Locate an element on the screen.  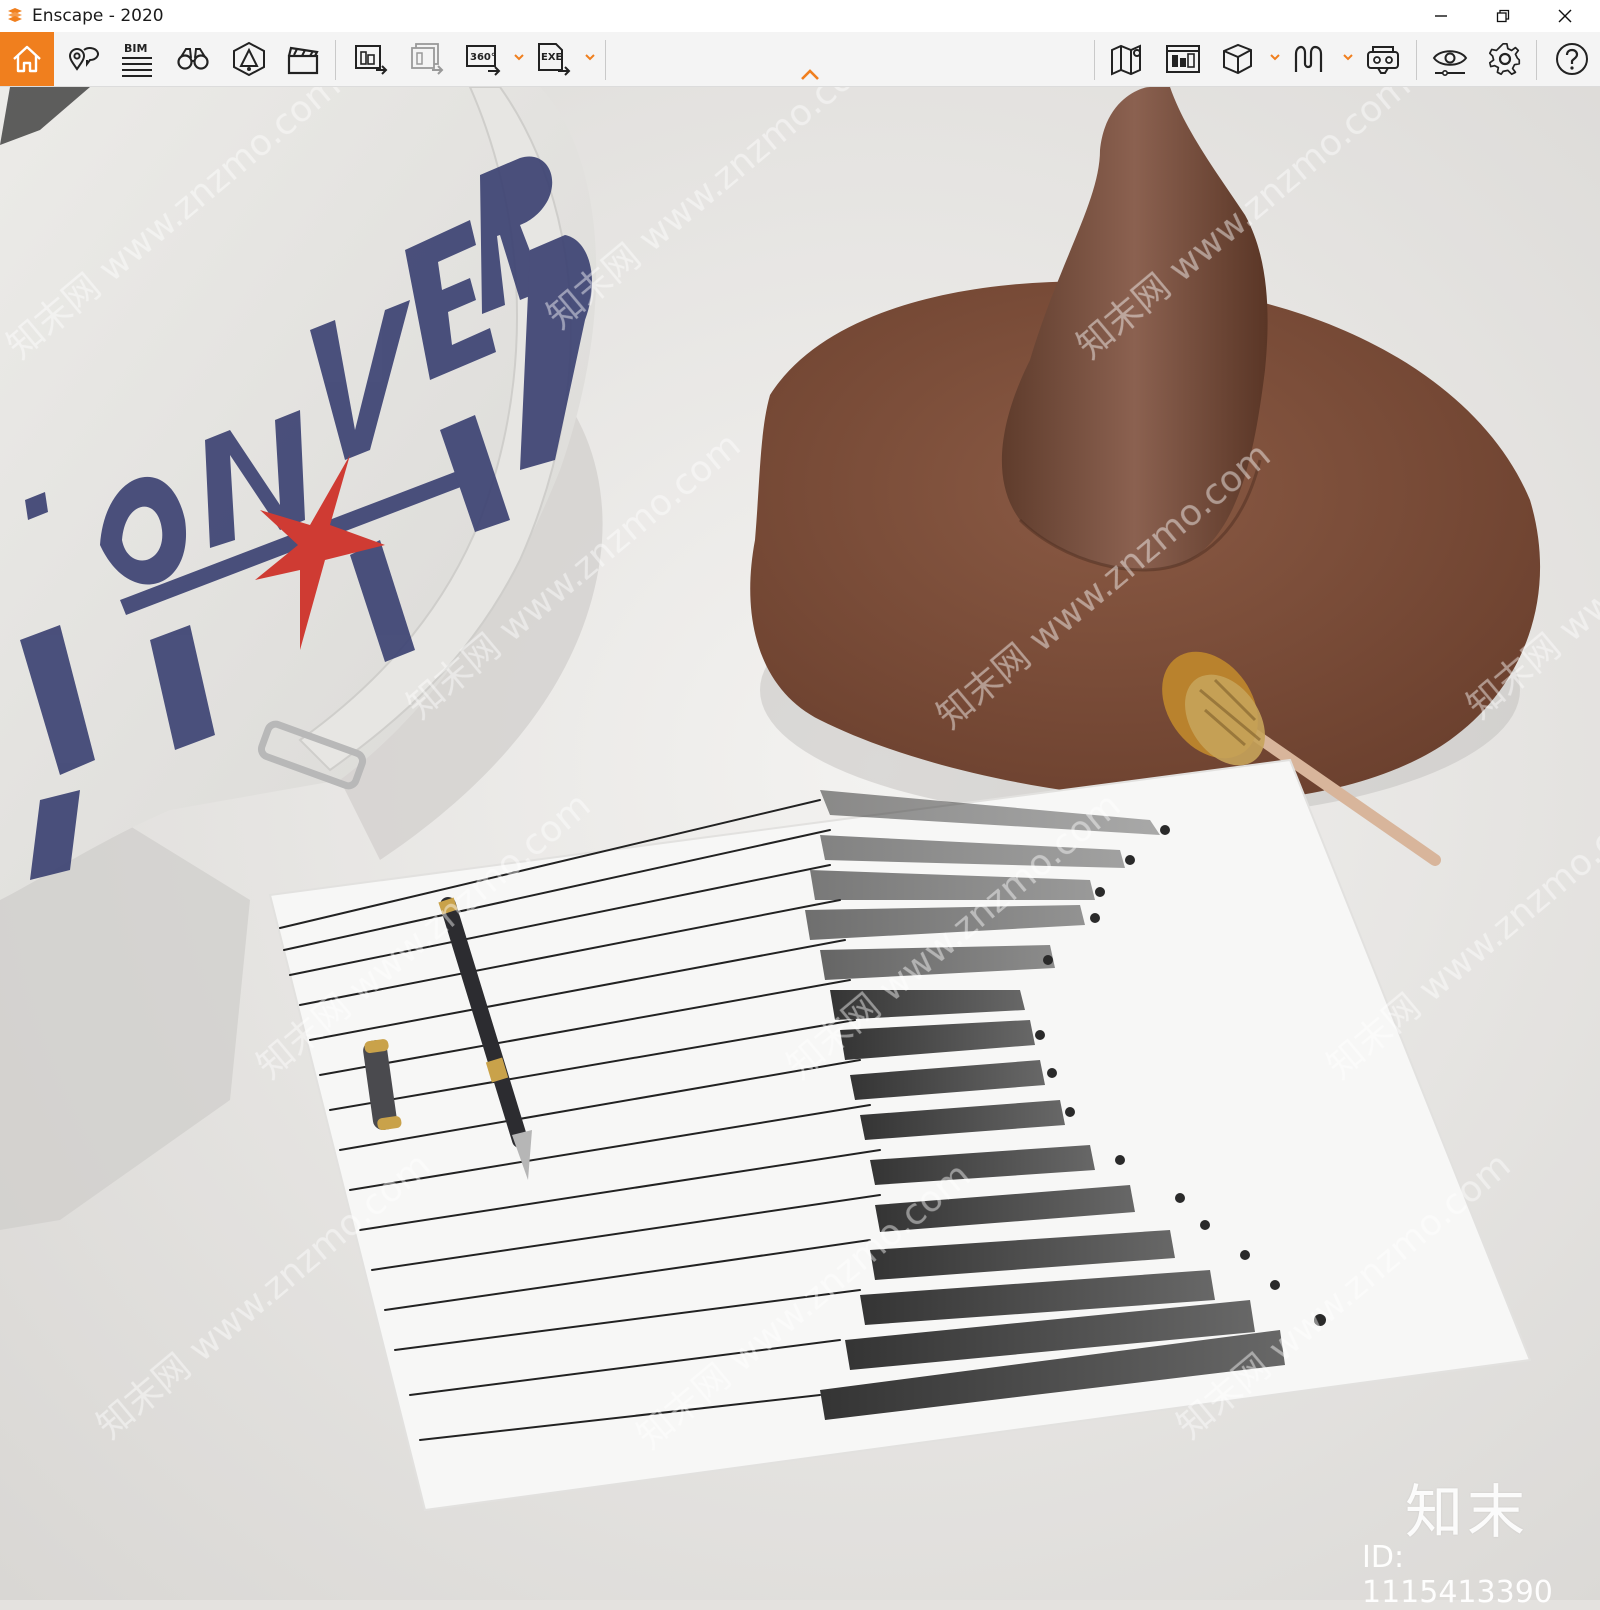
minimize-button is located at coordinates (1441, 16).